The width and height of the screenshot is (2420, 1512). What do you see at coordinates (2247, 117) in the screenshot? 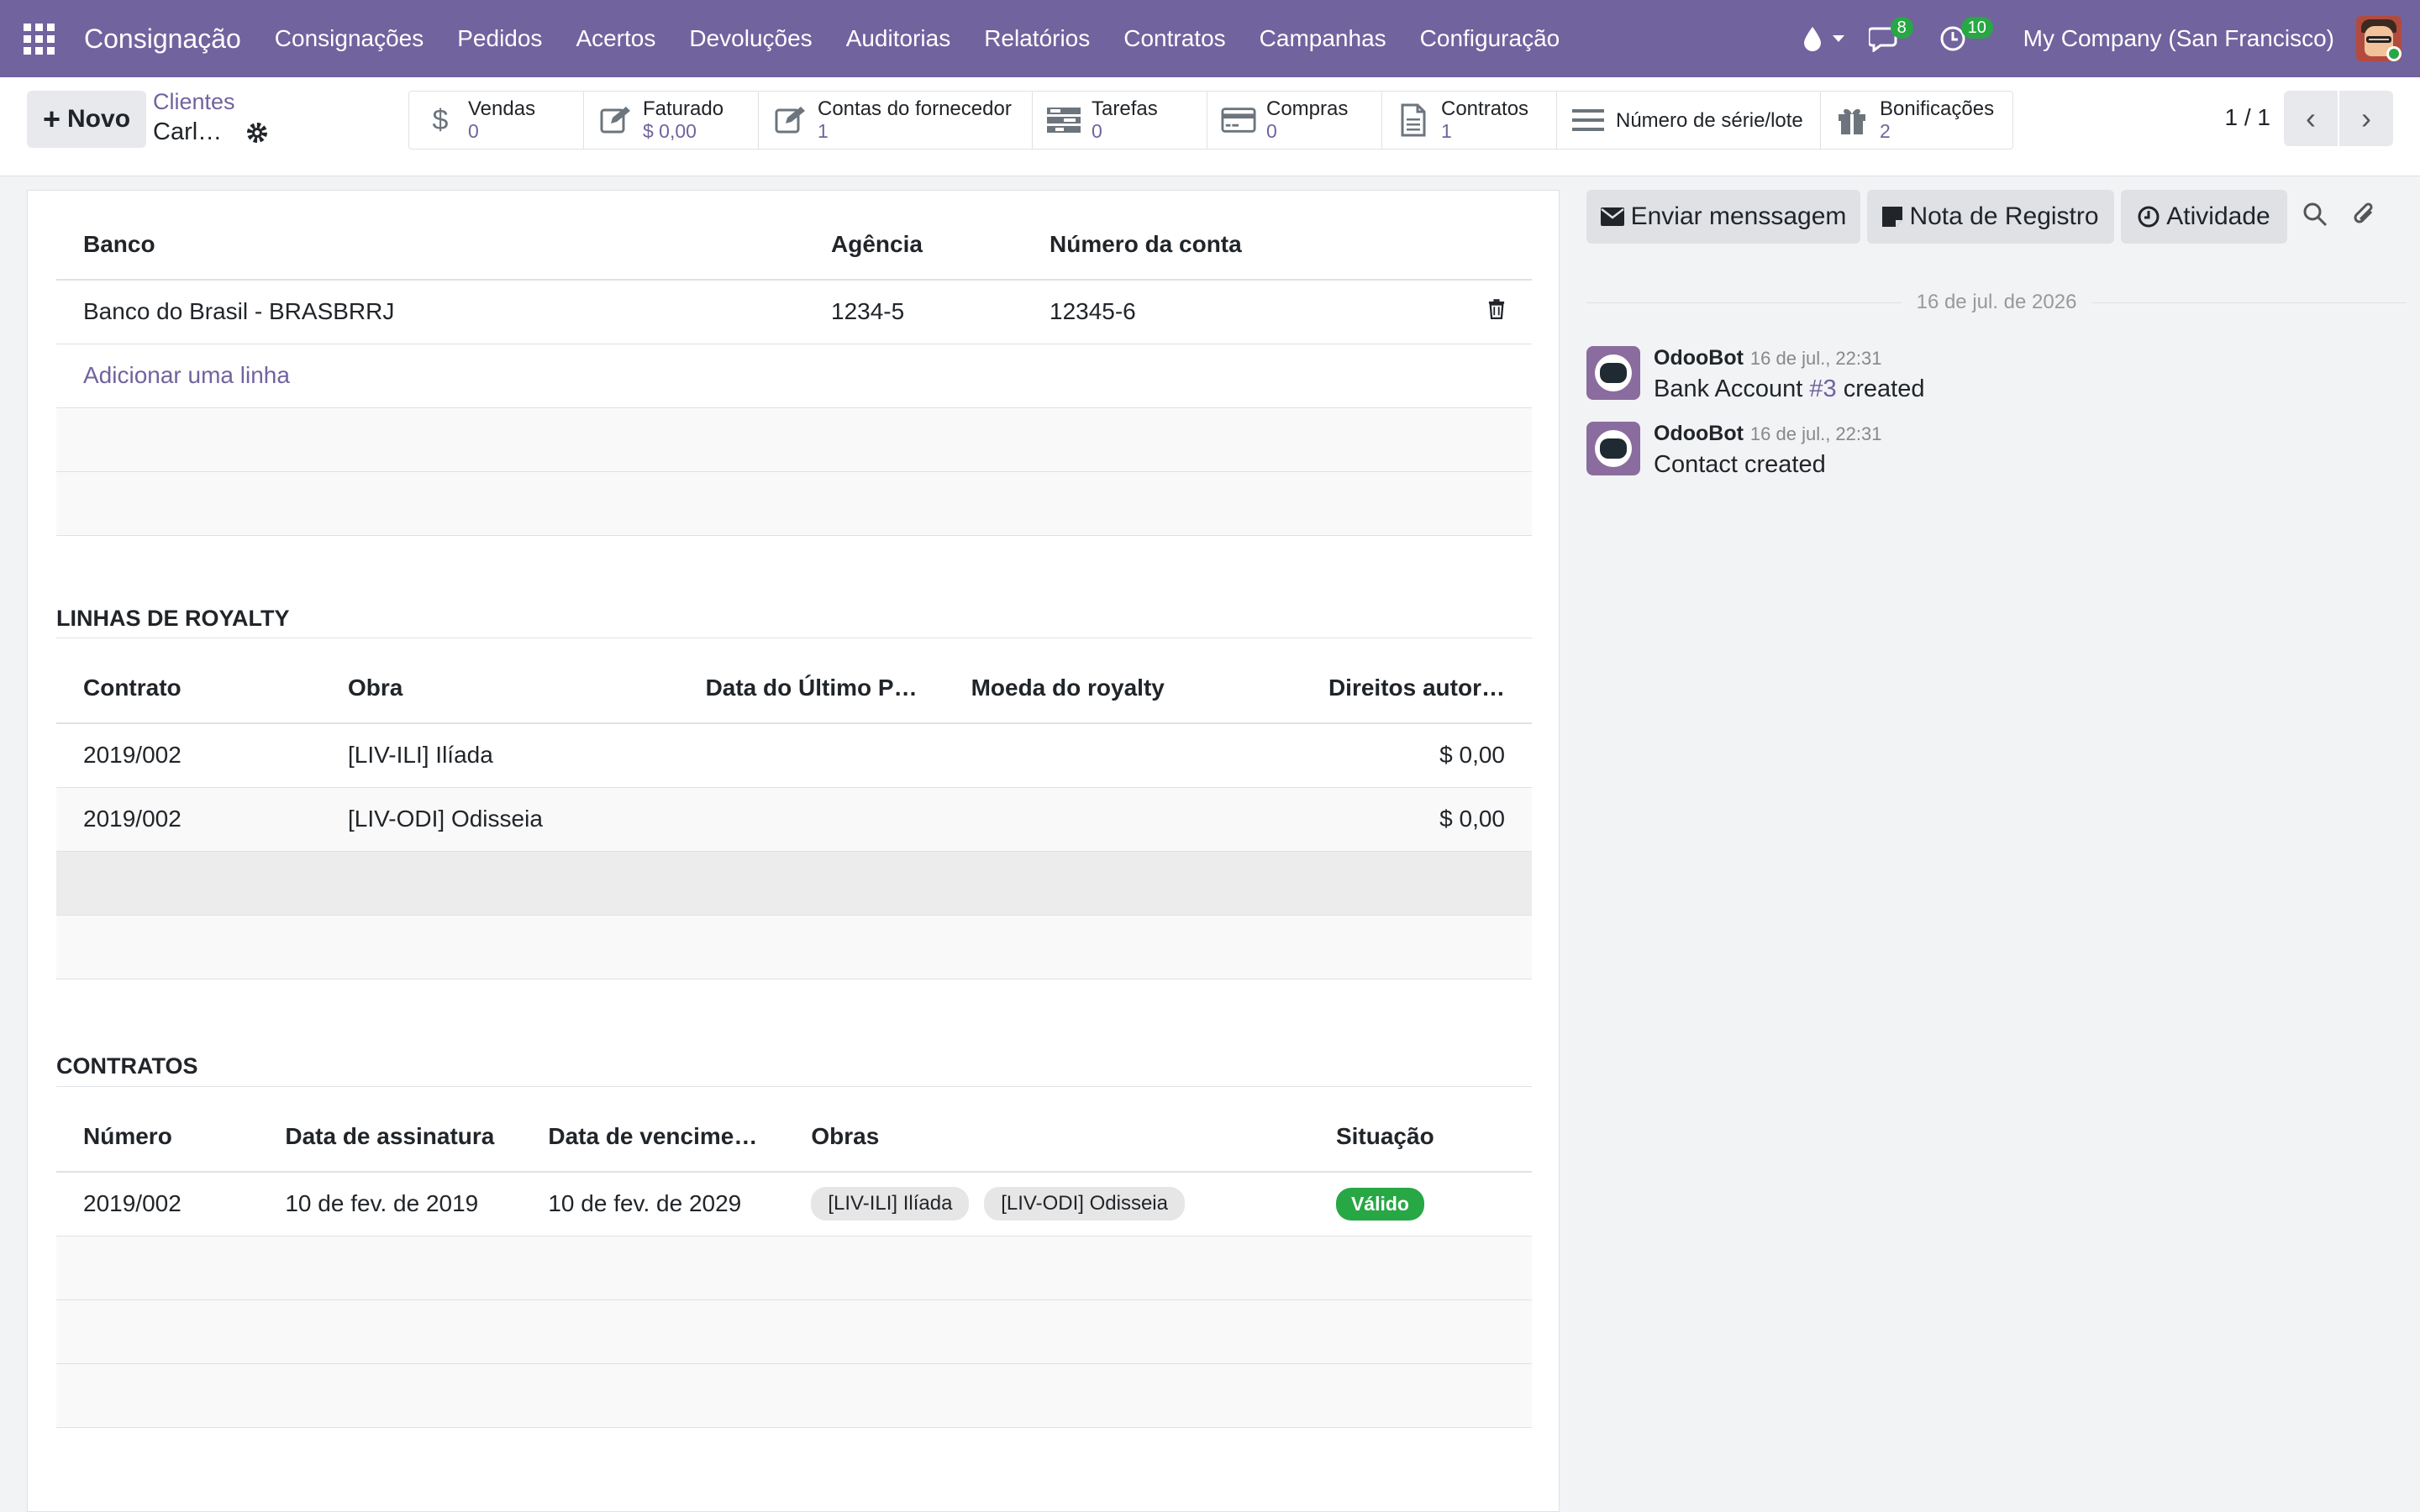
I see `pager-value: 1 / 1` at bounding box center [2247, 117].